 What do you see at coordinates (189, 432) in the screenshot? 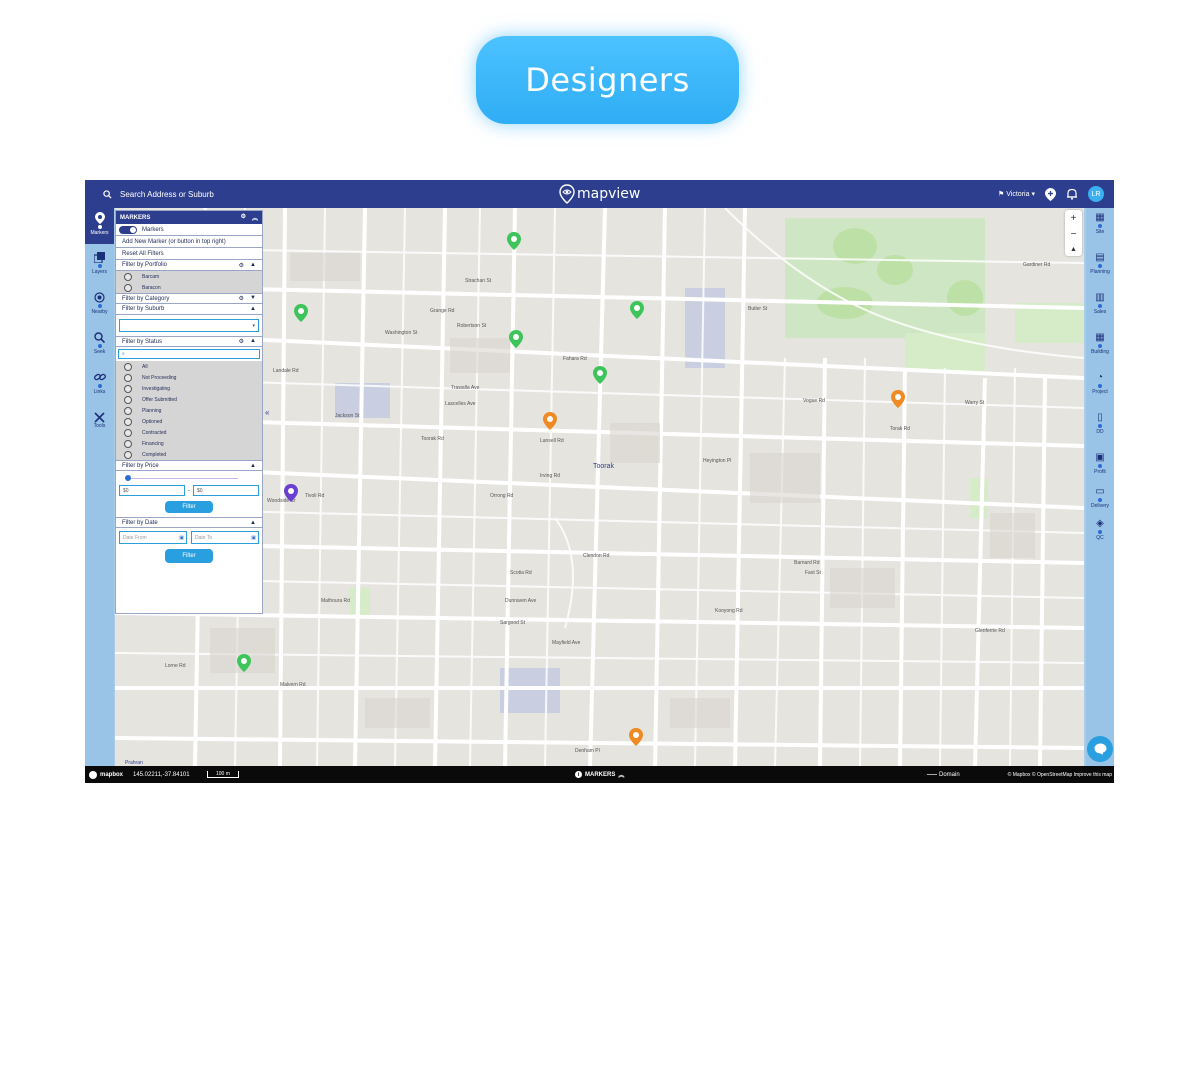
I see `status-option: Contracted` at bounding box center [189, 432].